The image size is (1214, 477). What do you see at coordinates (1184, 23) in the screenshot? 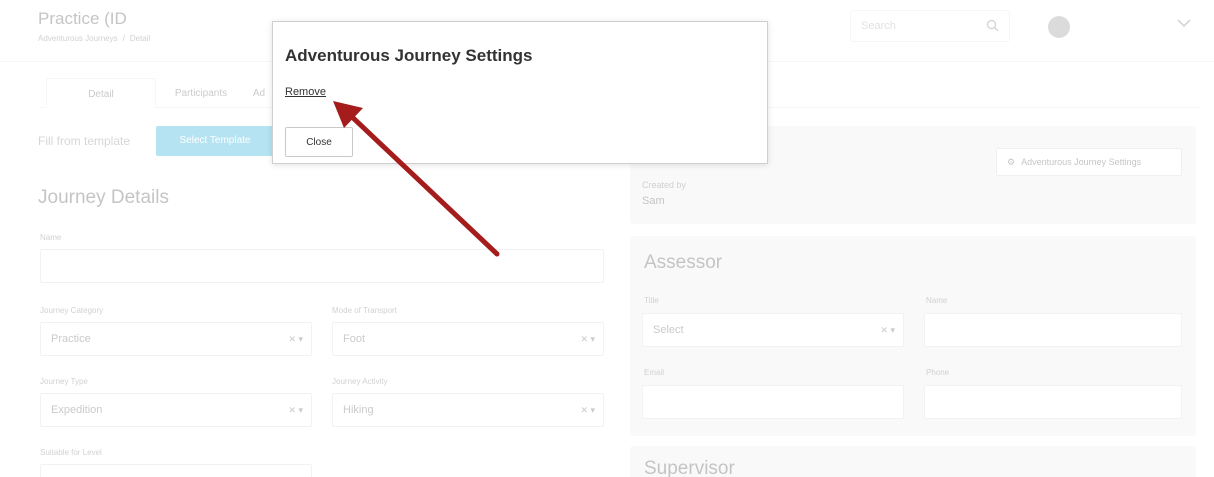
I see `chevron-down-icon` at bounding box center [1184, 23].